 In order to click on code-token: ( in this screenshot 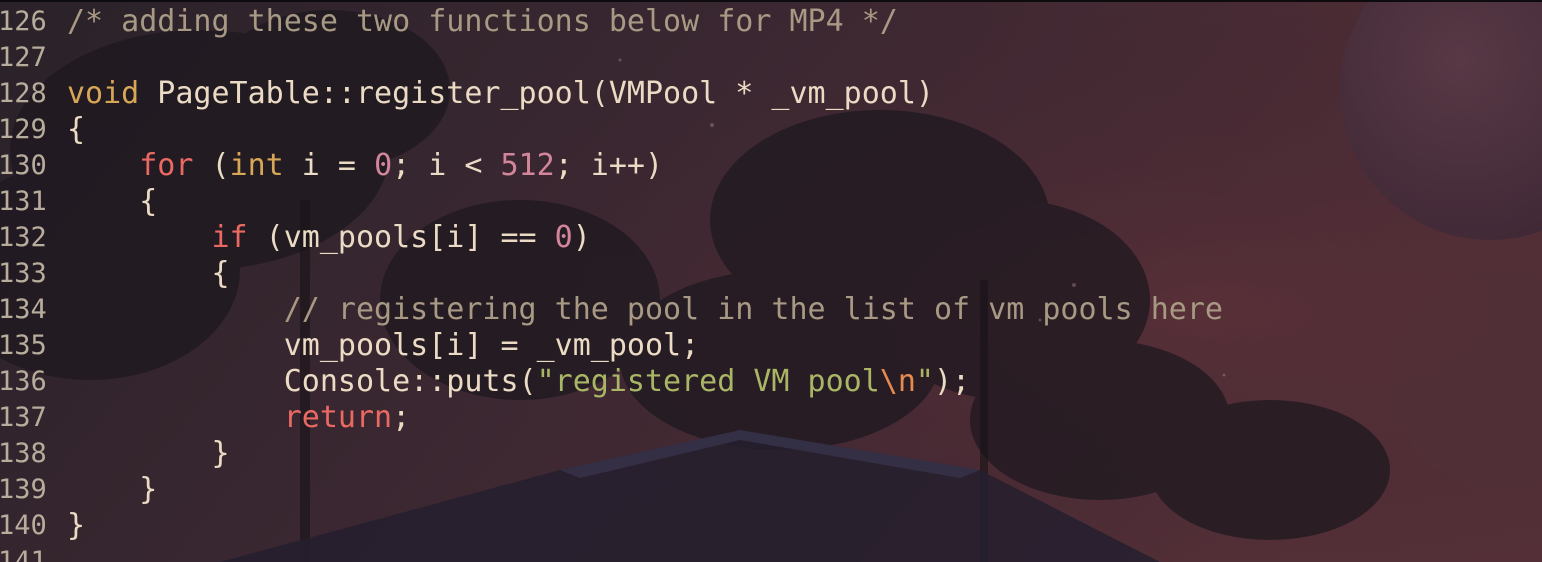, I will do `click(211, 165)`.